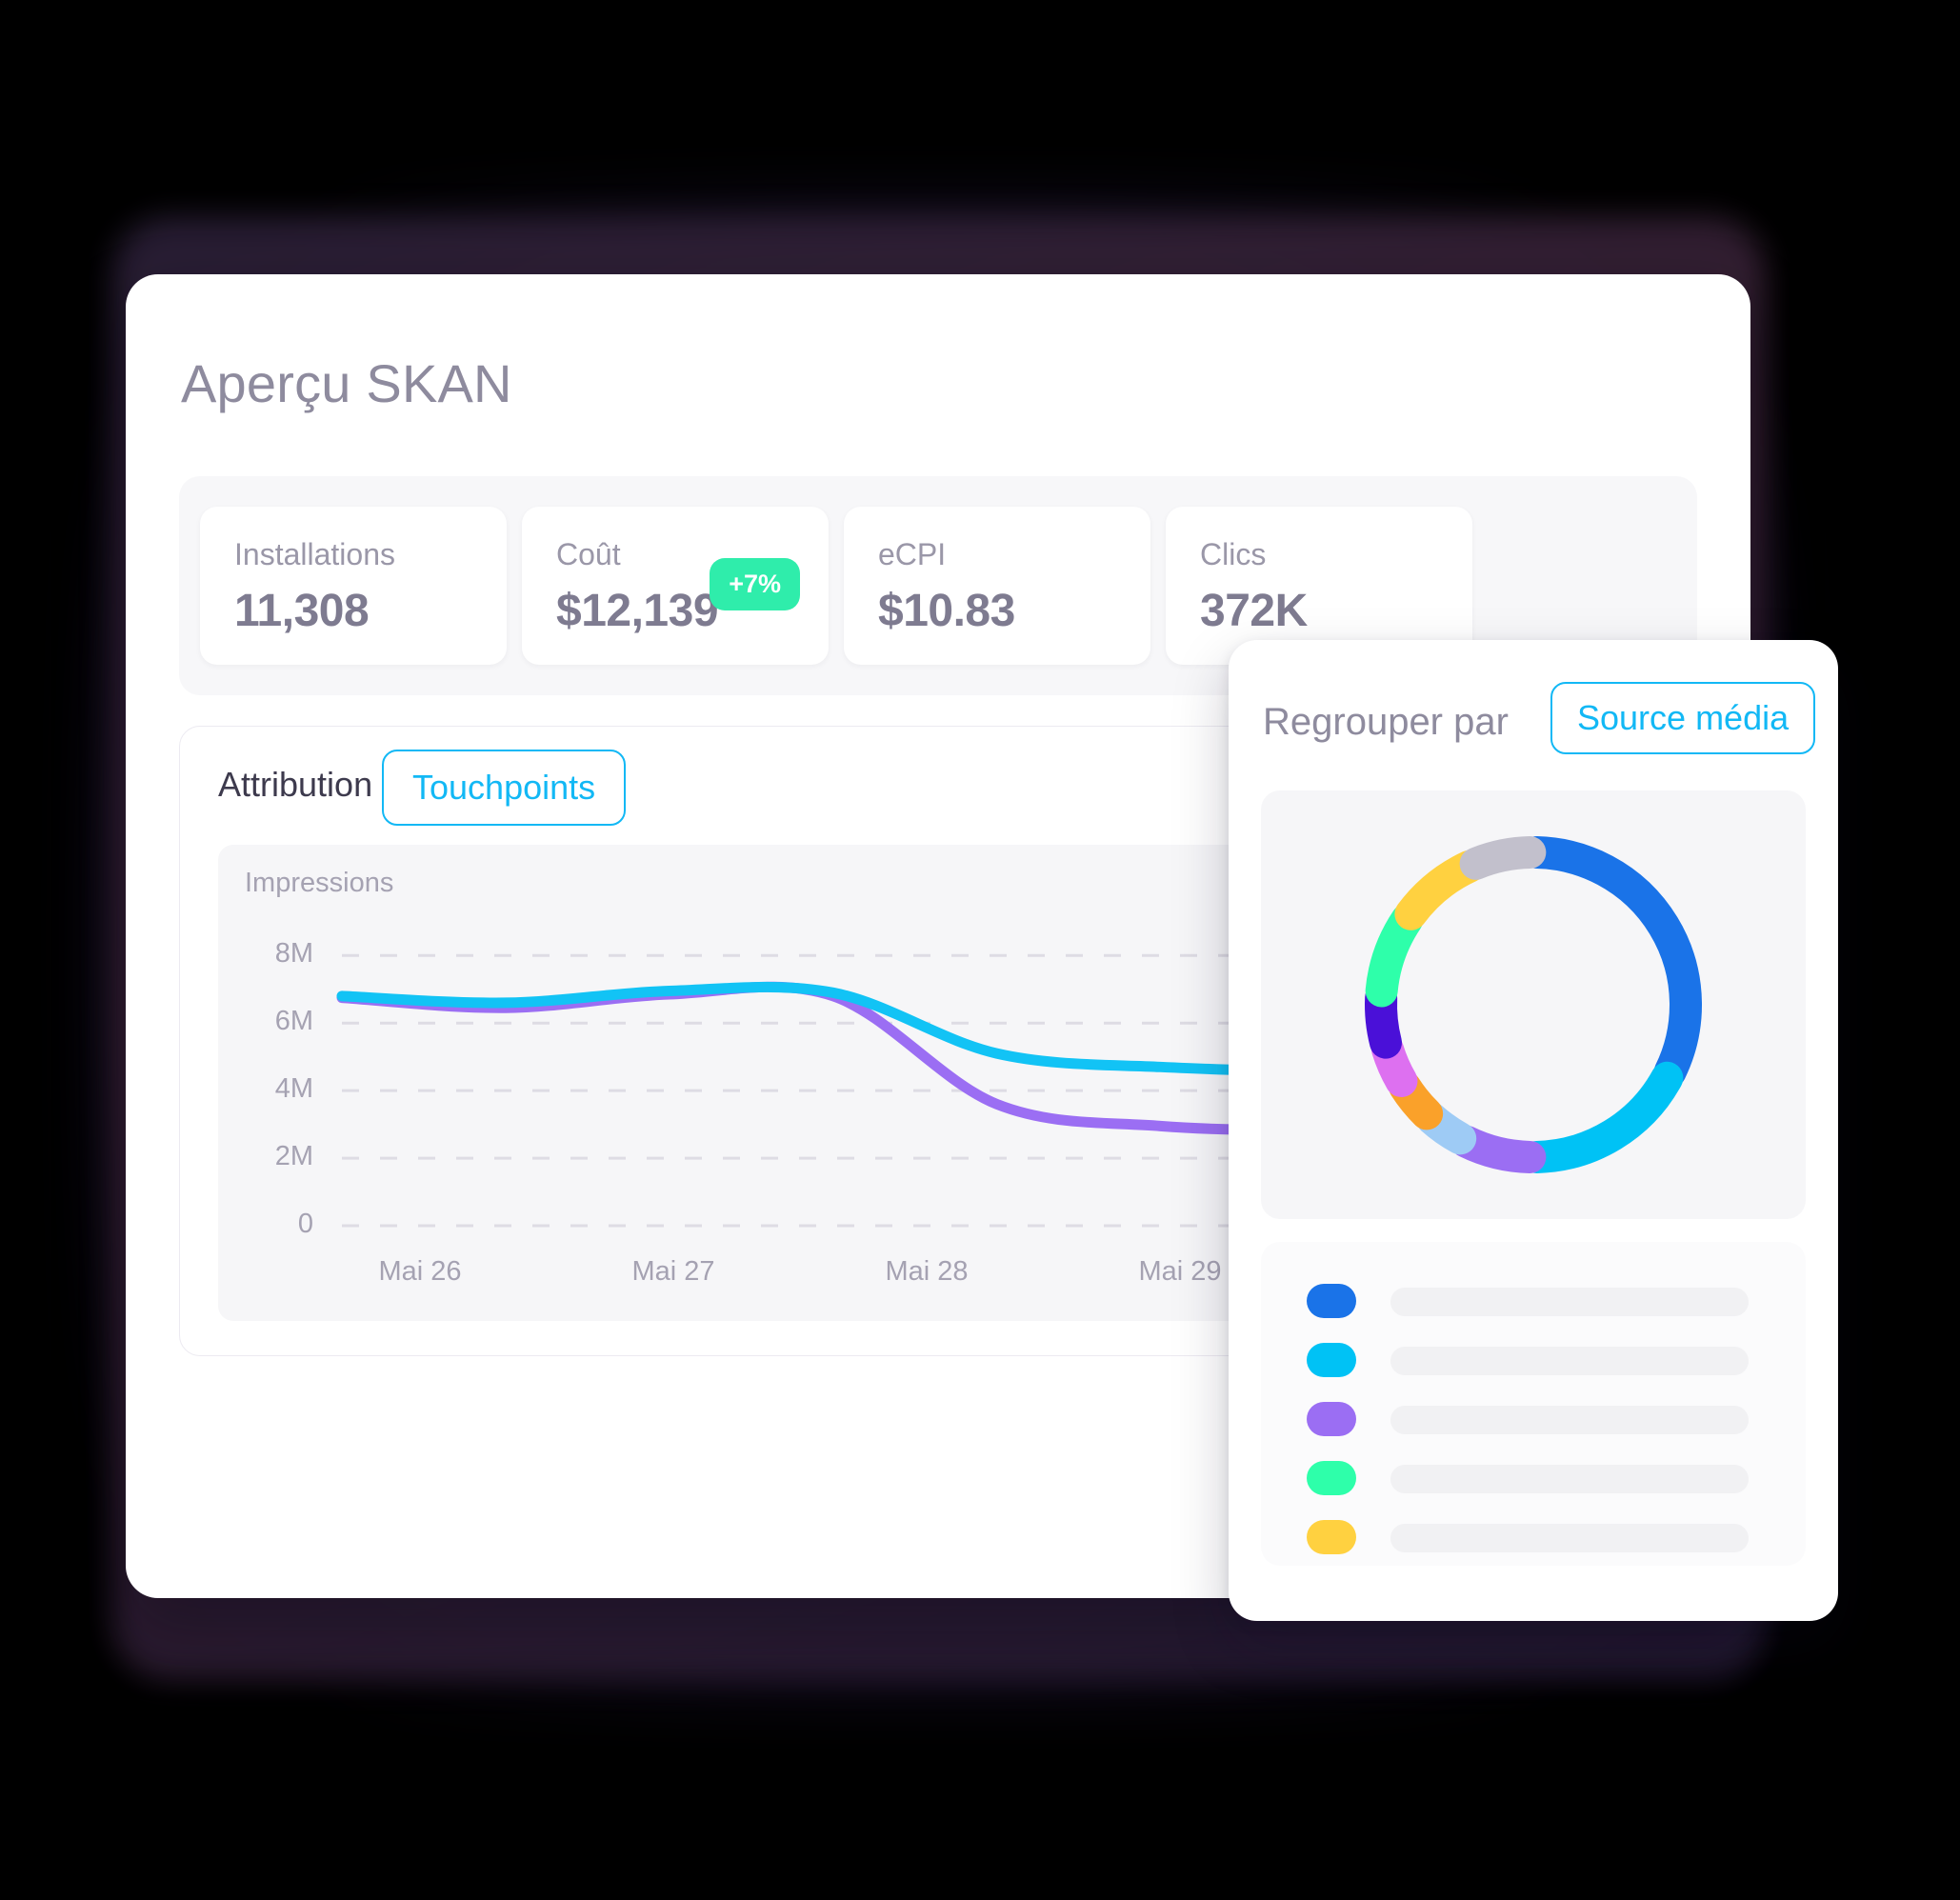  I want to click on kpi-label: eCPI, so click(912, 554).